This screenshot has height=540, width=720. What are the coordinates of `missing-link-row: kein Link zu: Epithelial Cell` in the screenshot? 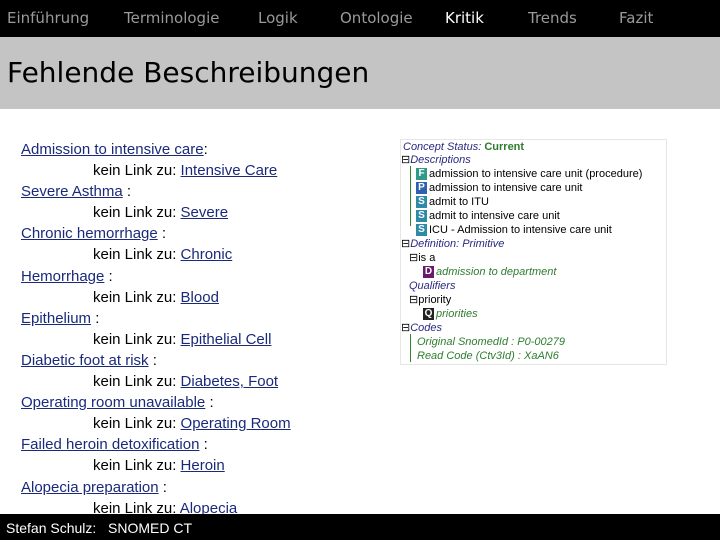 It's located at (191, 339).